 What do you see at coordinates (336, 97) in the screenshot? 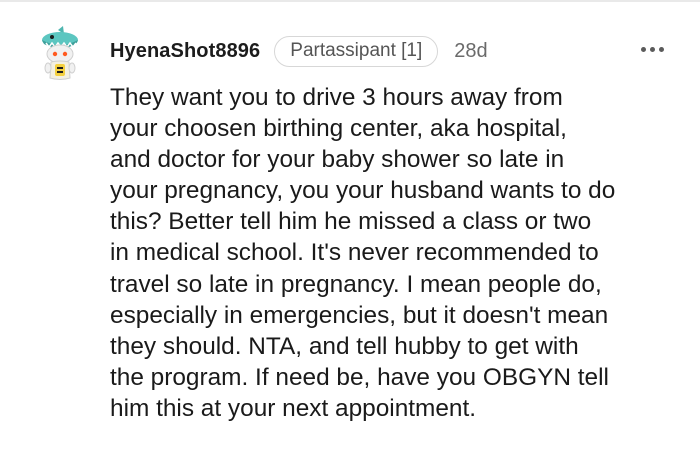
I see `comment-line: They want you to drive 3 hours away from` at bounding box center [336, 97].